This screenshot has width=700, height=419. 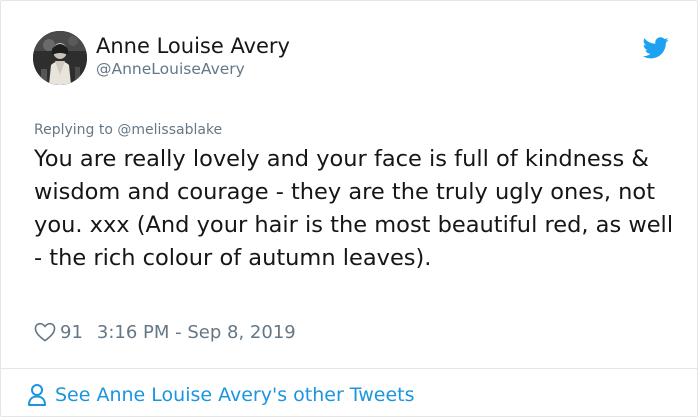 I want to click on heart-outline-icon, so click(x=45, y=332).